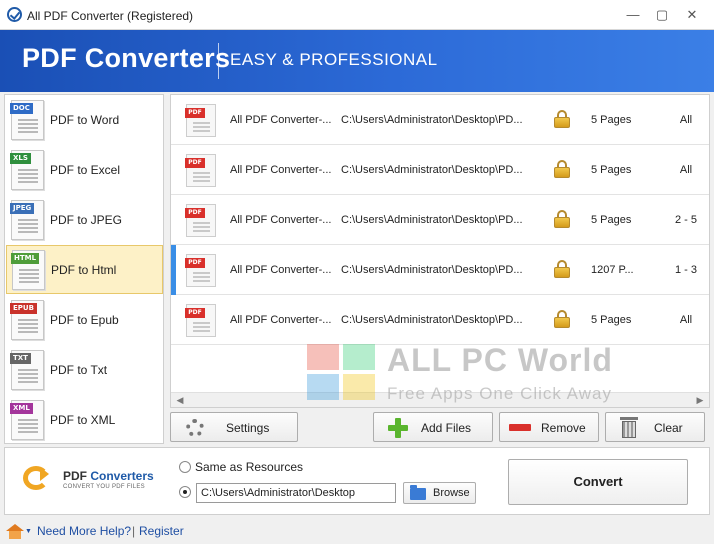 The height and width of the screenshot is (544, 714). I want to click on plus-icon, so click(398, 428).